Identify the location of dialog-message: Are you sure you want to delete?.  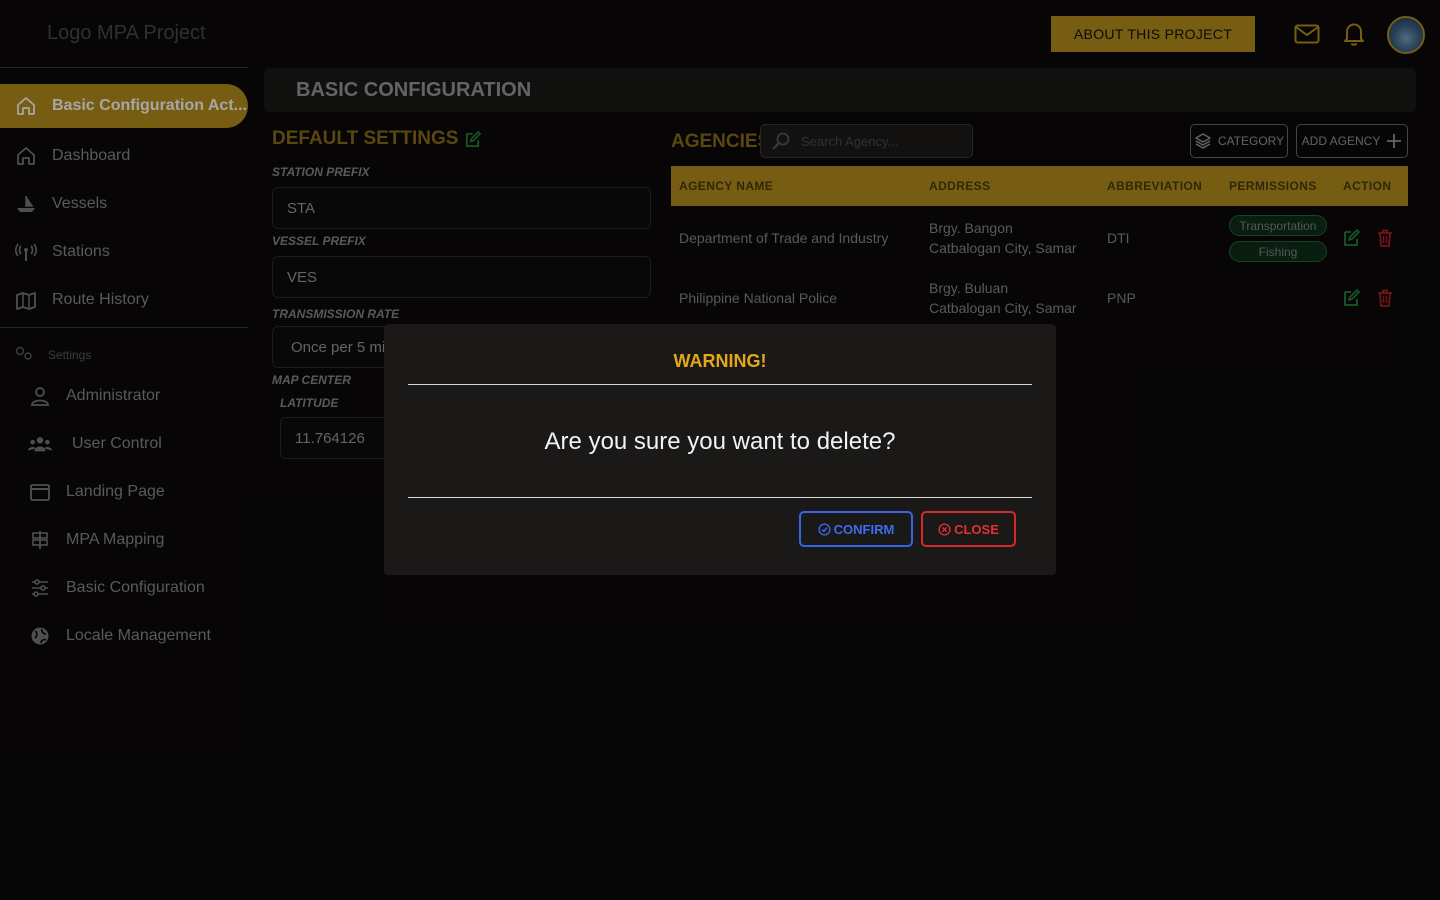
(720, 441).